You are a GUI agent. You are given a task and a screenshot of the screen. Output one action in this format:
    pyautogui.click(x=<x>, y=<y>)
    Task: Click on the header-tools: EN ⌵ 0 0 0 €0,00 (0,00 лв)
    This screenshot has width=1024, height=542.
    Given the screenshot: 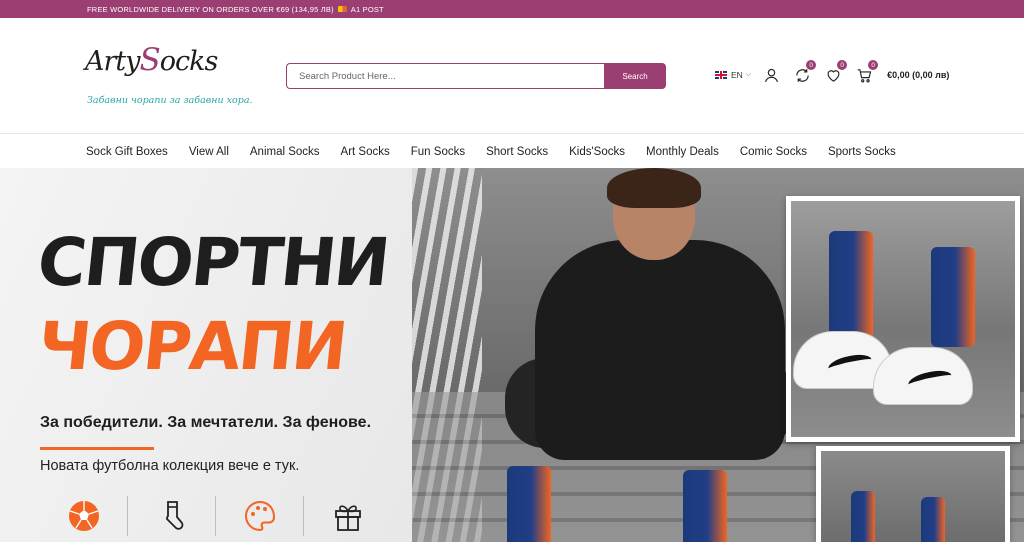 What is the action you would take?
    pyautogui.click(x=832, y=73)
    